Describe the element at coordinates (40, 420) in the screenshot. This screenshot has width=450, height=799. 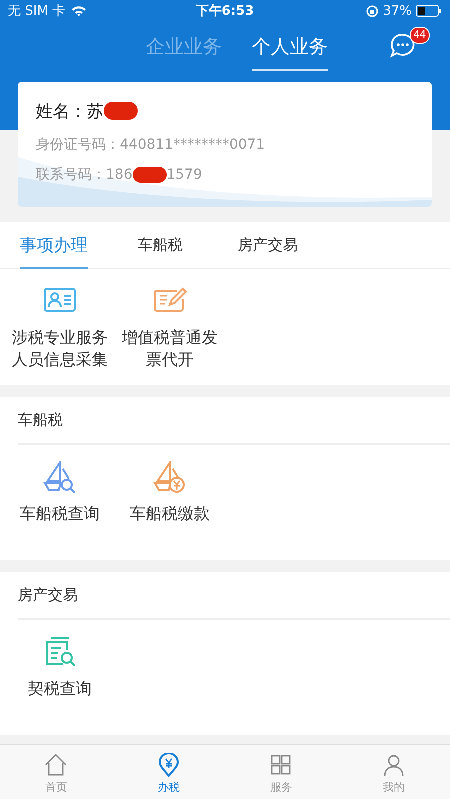
I see `section-title: 车船税` at that location.